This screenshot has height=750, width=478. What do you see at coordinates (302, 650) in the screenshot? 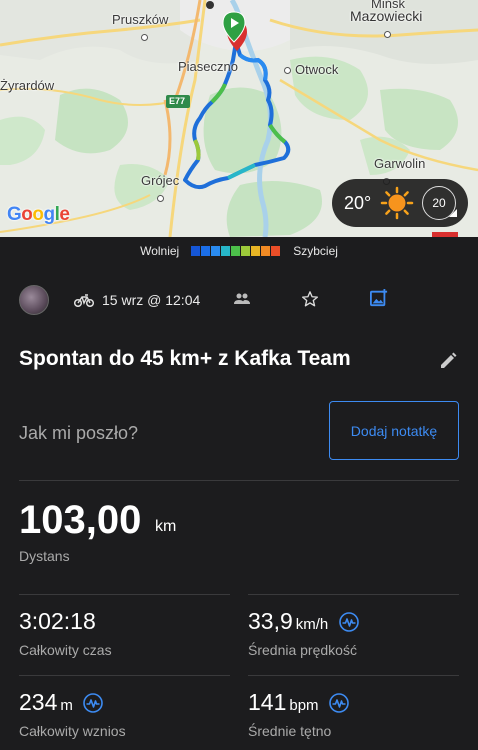
I see `avg-speed-label: Średnia prędkość` at bounding box center [302, 650].